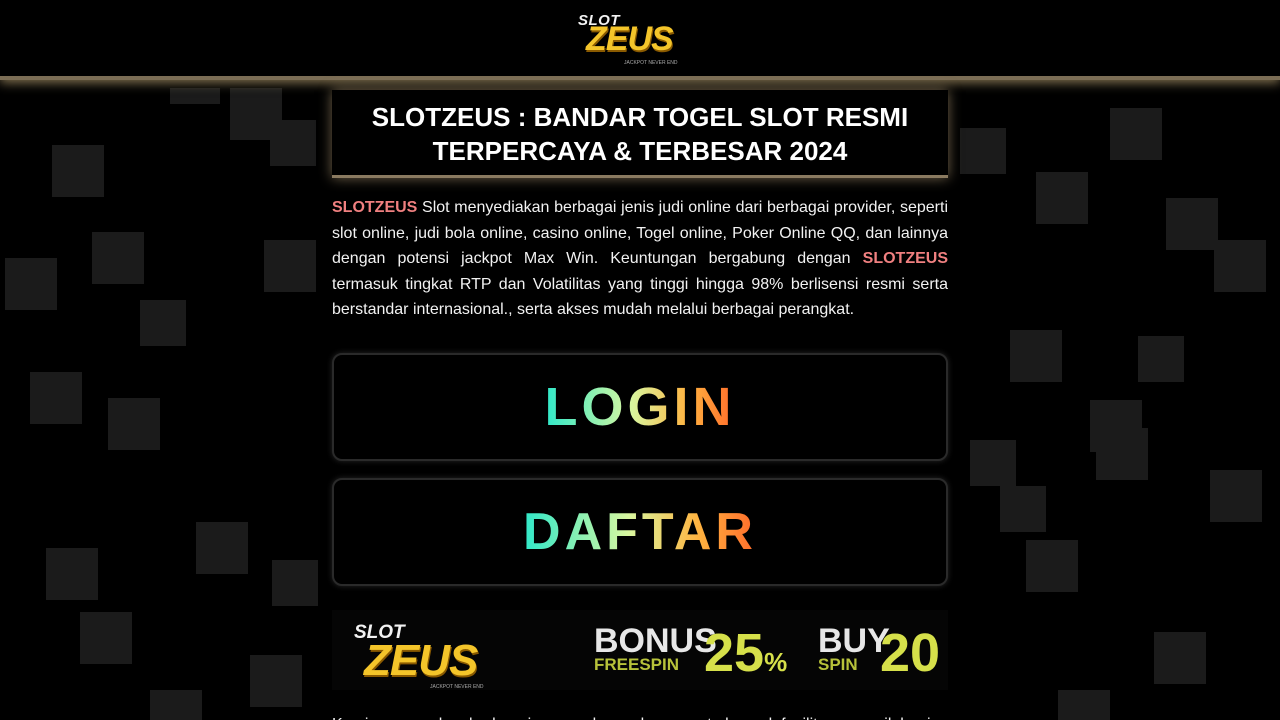  I want to click on top-header: SLOT ZEUS JACKPOT NEVER END, so click(640, 40).